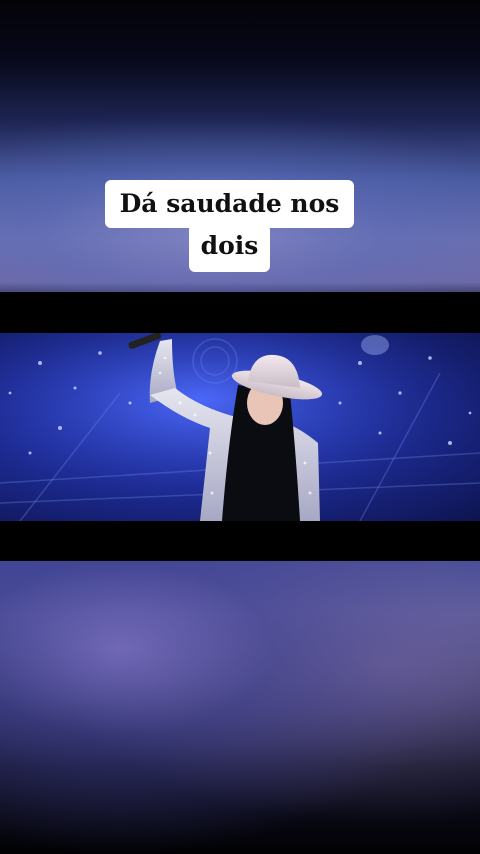  What do you see at coordinates (240, 312) in the screenshot?
I see `letterbox-bar-top` at bounding box center [240, 312].